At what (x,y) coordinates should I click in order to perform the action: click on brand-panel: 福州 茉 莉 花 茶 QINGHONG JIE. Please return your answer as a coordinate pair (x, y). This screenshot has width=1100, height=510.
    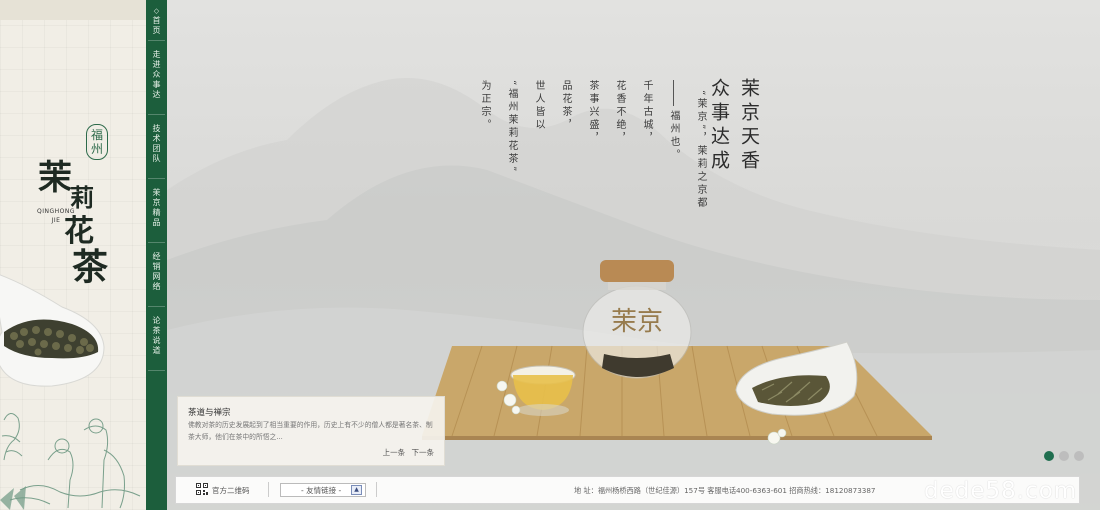
    Looking at the image, I should click on (73, 255).